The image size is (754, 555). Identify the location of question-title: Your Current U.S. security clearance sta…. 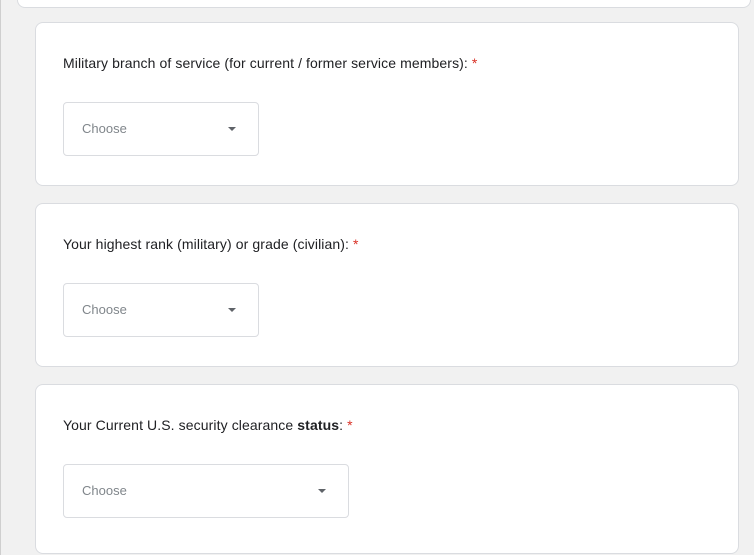
(208, 425).